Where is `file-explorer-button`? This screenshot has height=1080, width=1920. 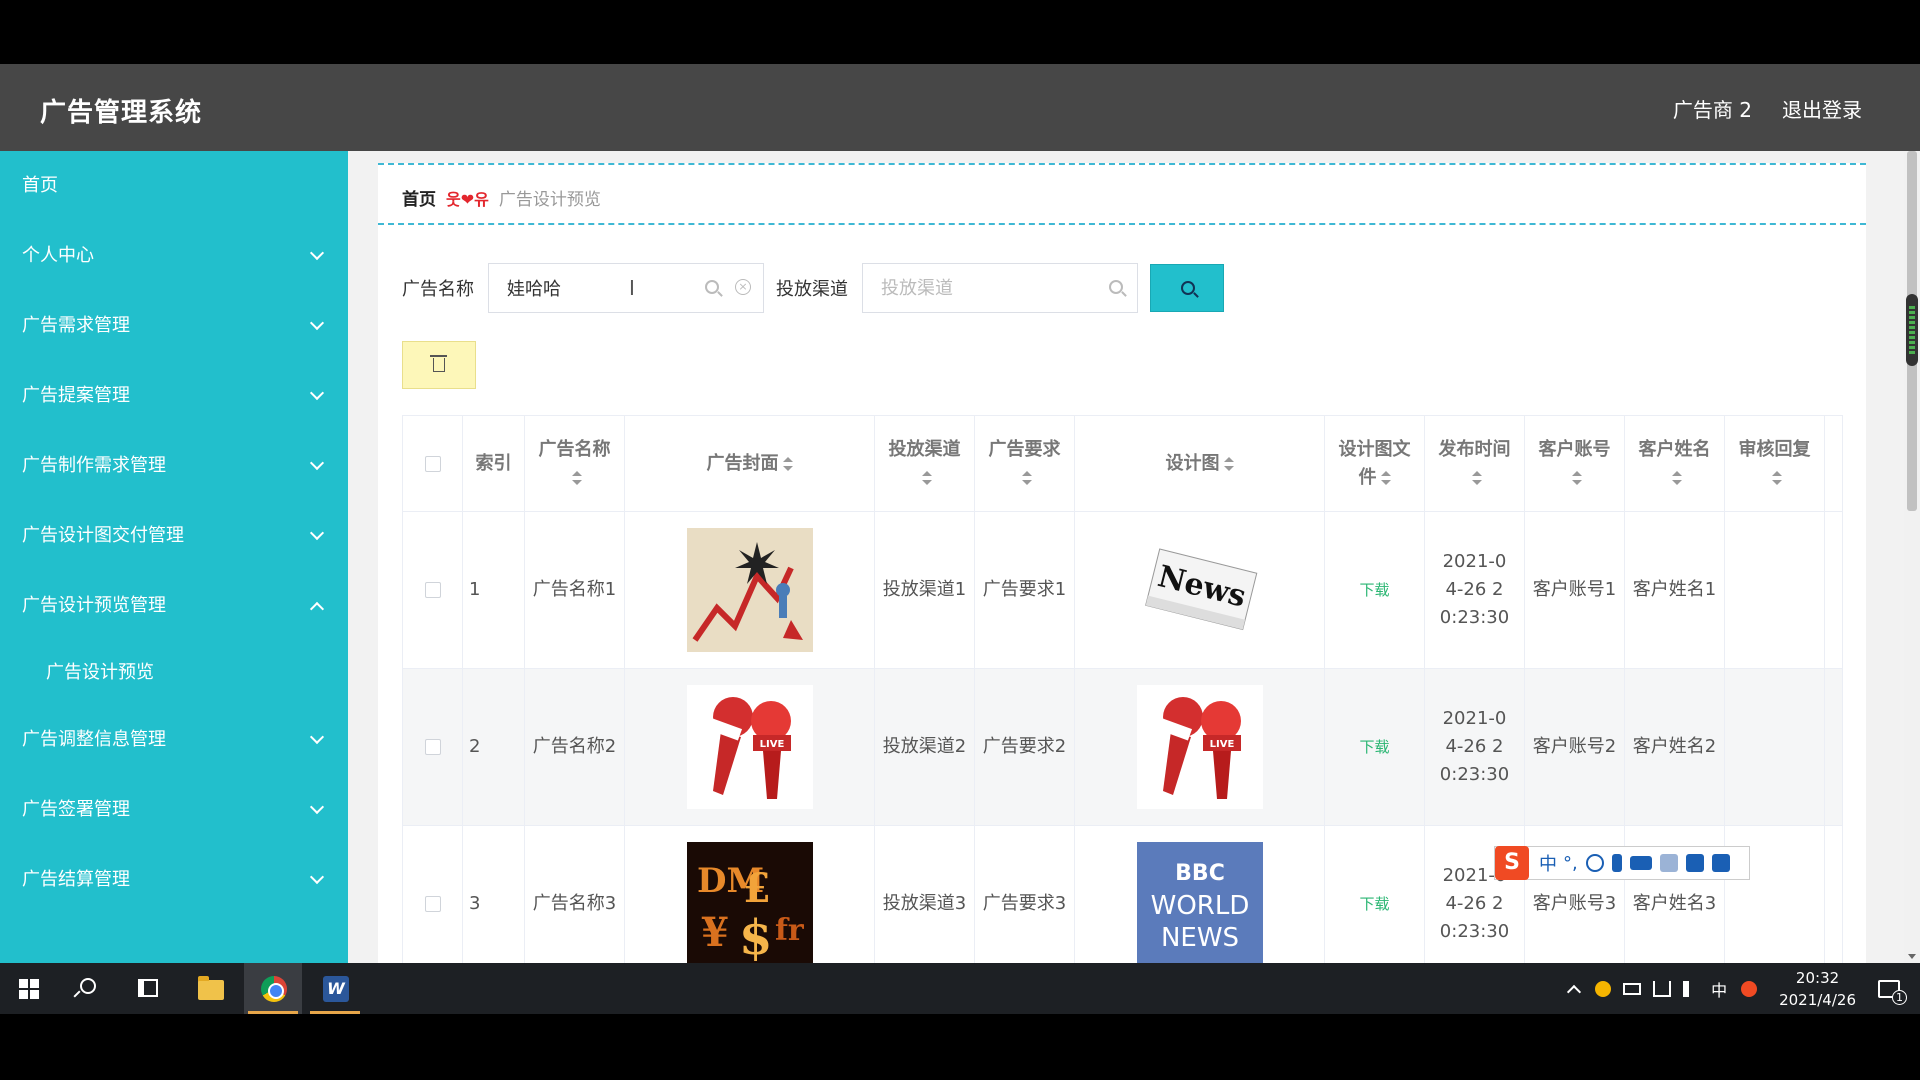
file-explorer-button is located at coordinates (211, 988).